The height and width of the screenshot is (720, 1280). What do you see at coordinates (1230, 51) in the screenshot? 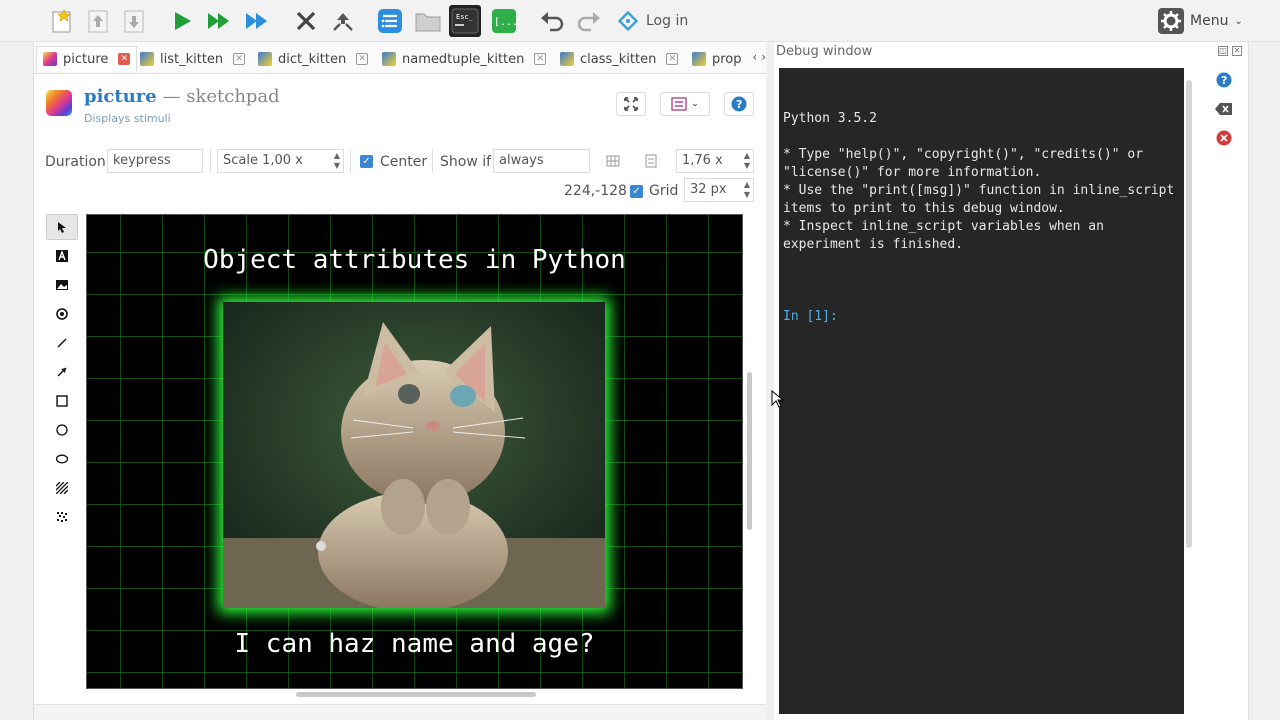
I see `dock-window-buttons: ◫ ✕` at bounding box center [1230, 51].